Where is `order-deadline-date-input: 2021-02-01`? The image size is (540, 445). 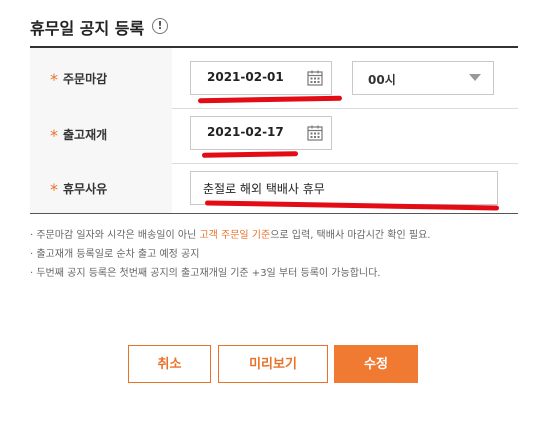 order-deadline-date-input: 2021-02-01 is located at coordinates (261, 78).